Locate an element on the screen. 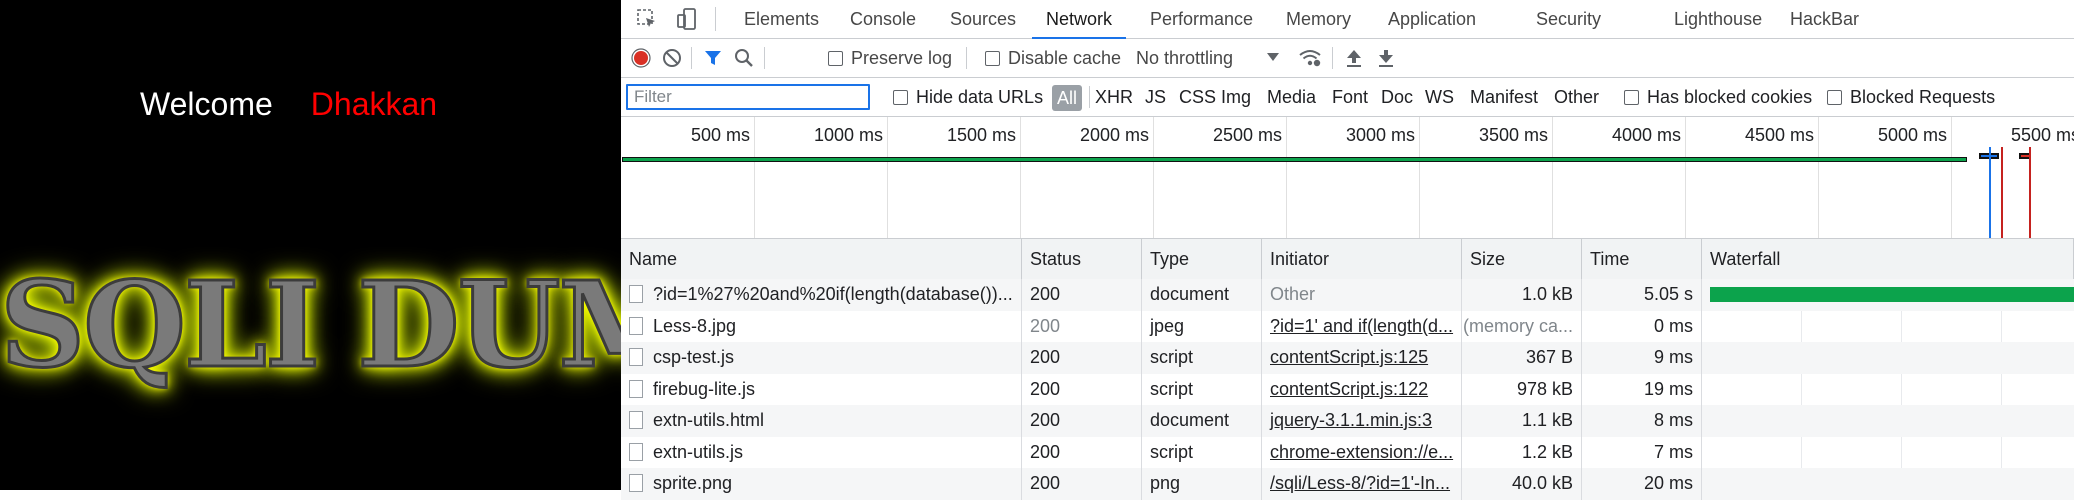  tab-security: Security is located at coordinates (1568, 19).